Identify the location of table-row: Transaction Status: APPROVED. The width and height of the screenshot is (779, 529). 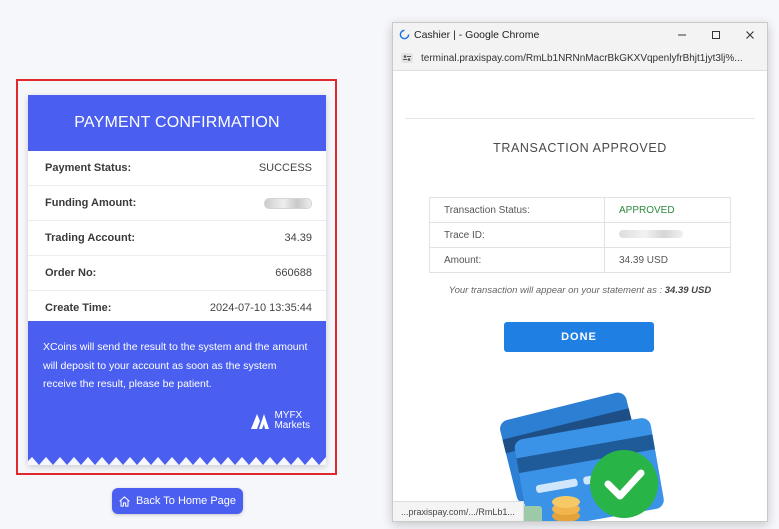
(580, 210).